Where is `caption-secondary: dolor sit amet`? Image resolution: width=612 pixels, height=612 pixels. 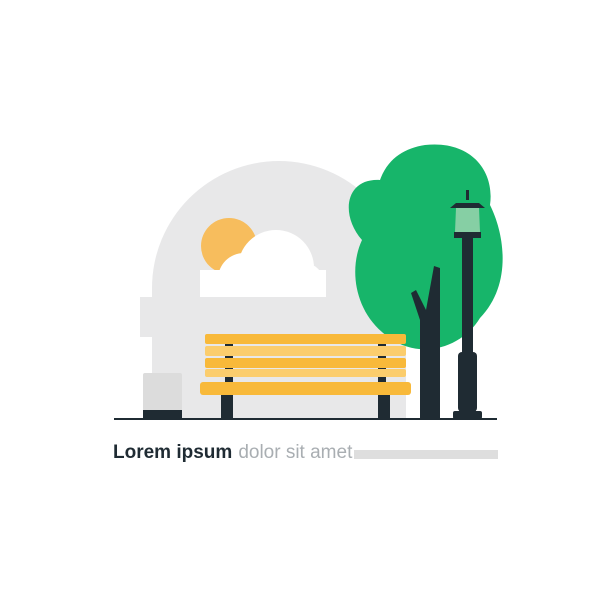
caption-secondary: dolor sit amet is located at coordinates (295, 452).